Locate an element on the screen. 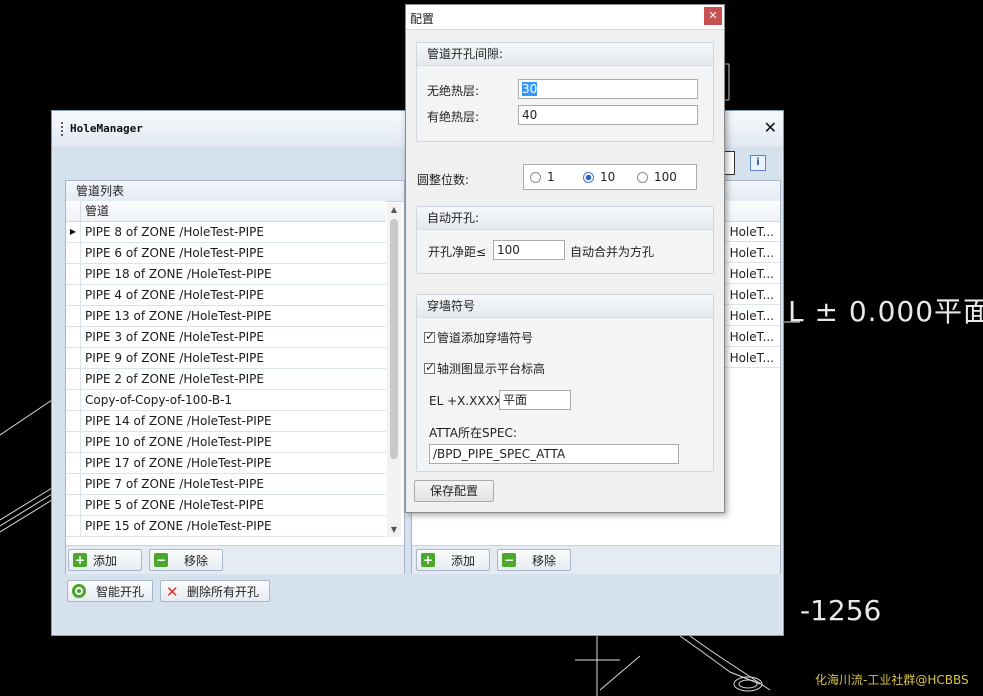  table-row: PIPE 4 of ZONE /HoleTest-PIPE is located at coordinates (226, 295).